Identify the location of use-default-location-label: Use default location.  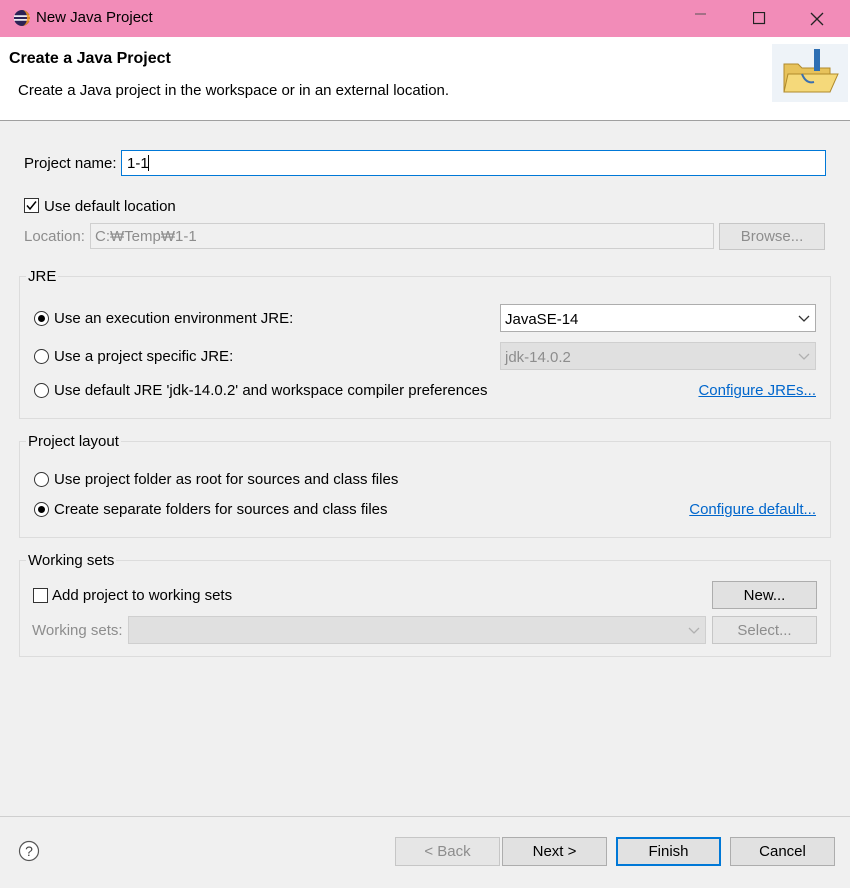
(110, 206).